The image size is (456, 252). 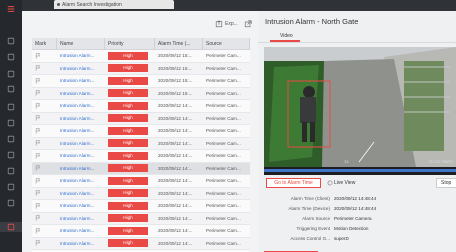 What do you see at coordinates (11, 57) in the screenshot?
I see `grid-icon` at bounding box center [11, 57].